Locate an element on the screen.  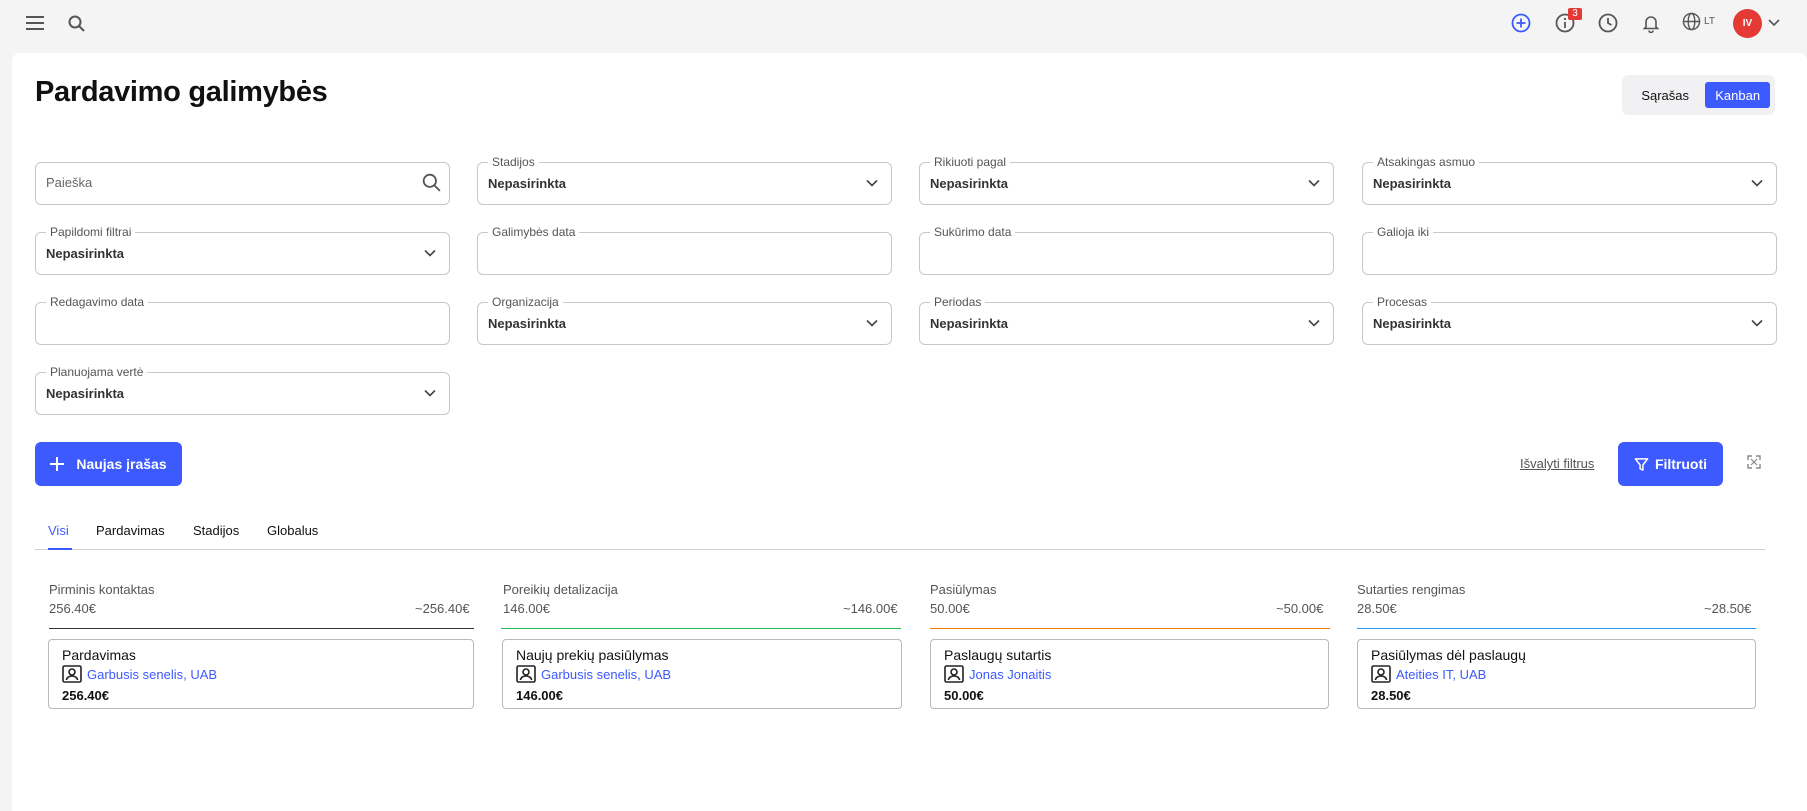
created-date-field: Sukūrimo data is located at coordinates (1126, 249).